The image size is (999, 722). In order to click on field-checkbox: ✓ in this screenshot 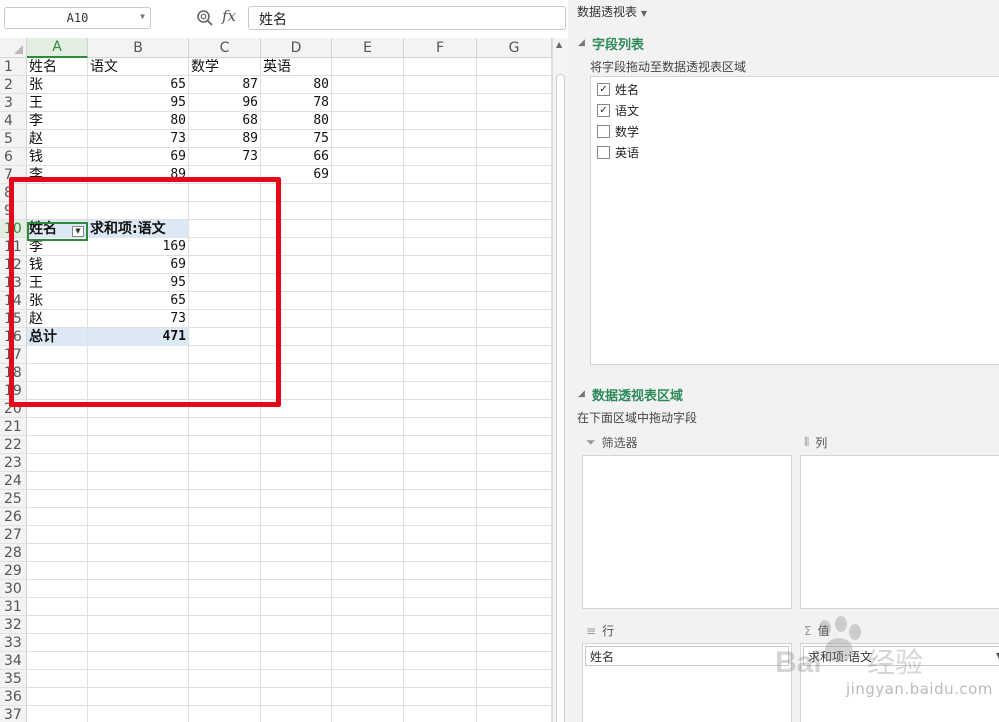, I will do `click(603, 89)`.